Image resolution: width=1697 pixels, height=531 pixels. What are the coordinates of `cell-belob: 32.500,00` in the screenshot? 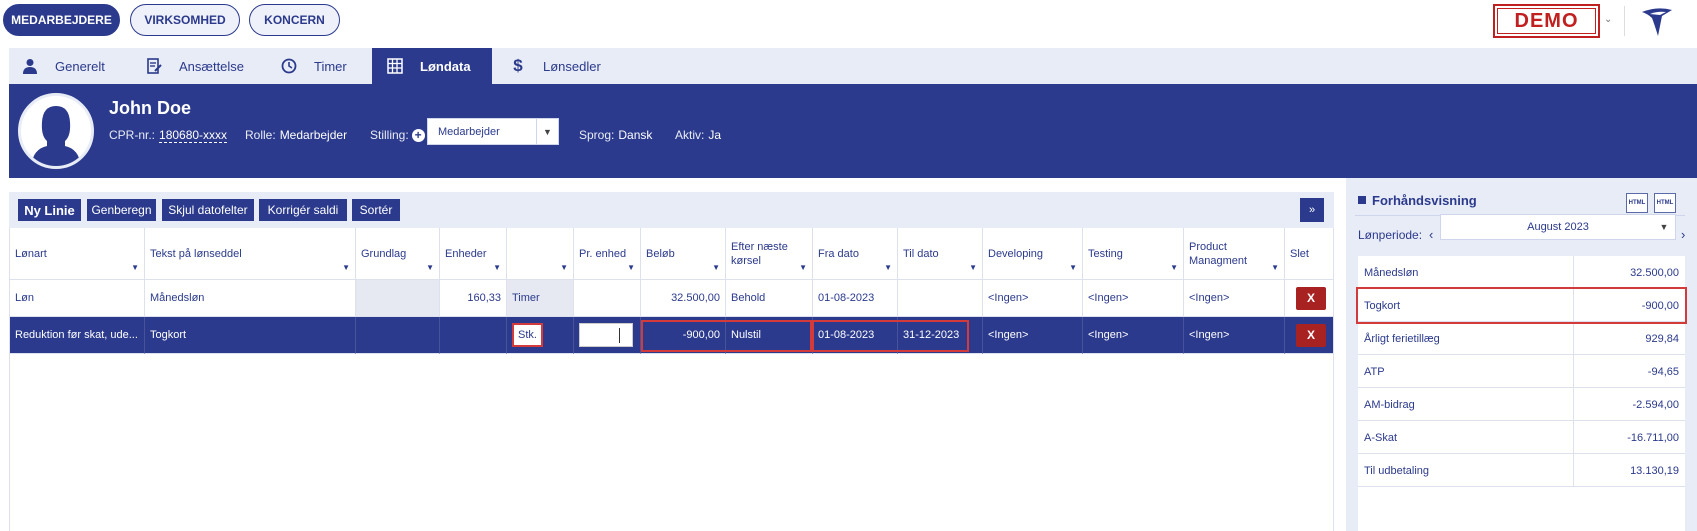 It's located at (683, 298).